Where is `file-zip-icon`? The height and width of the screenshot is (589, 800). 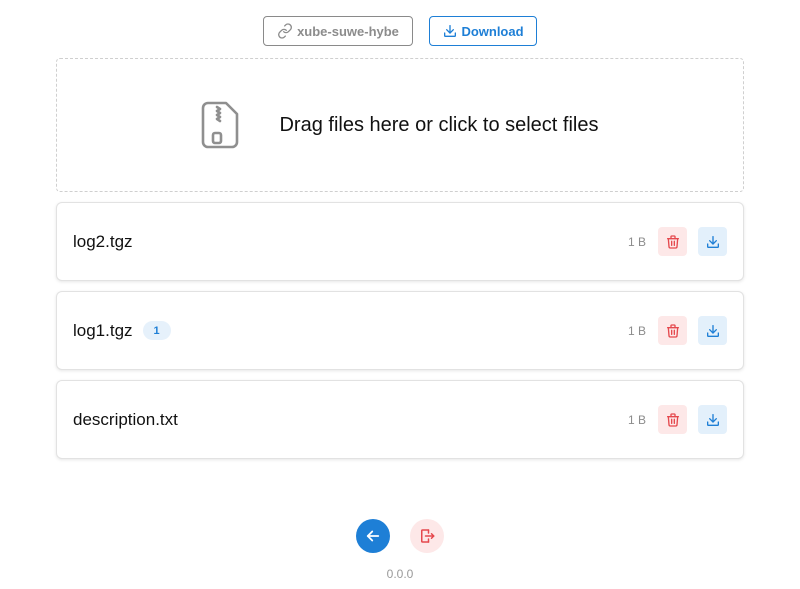 file-zip-icon is located at coordinates (220, 125).